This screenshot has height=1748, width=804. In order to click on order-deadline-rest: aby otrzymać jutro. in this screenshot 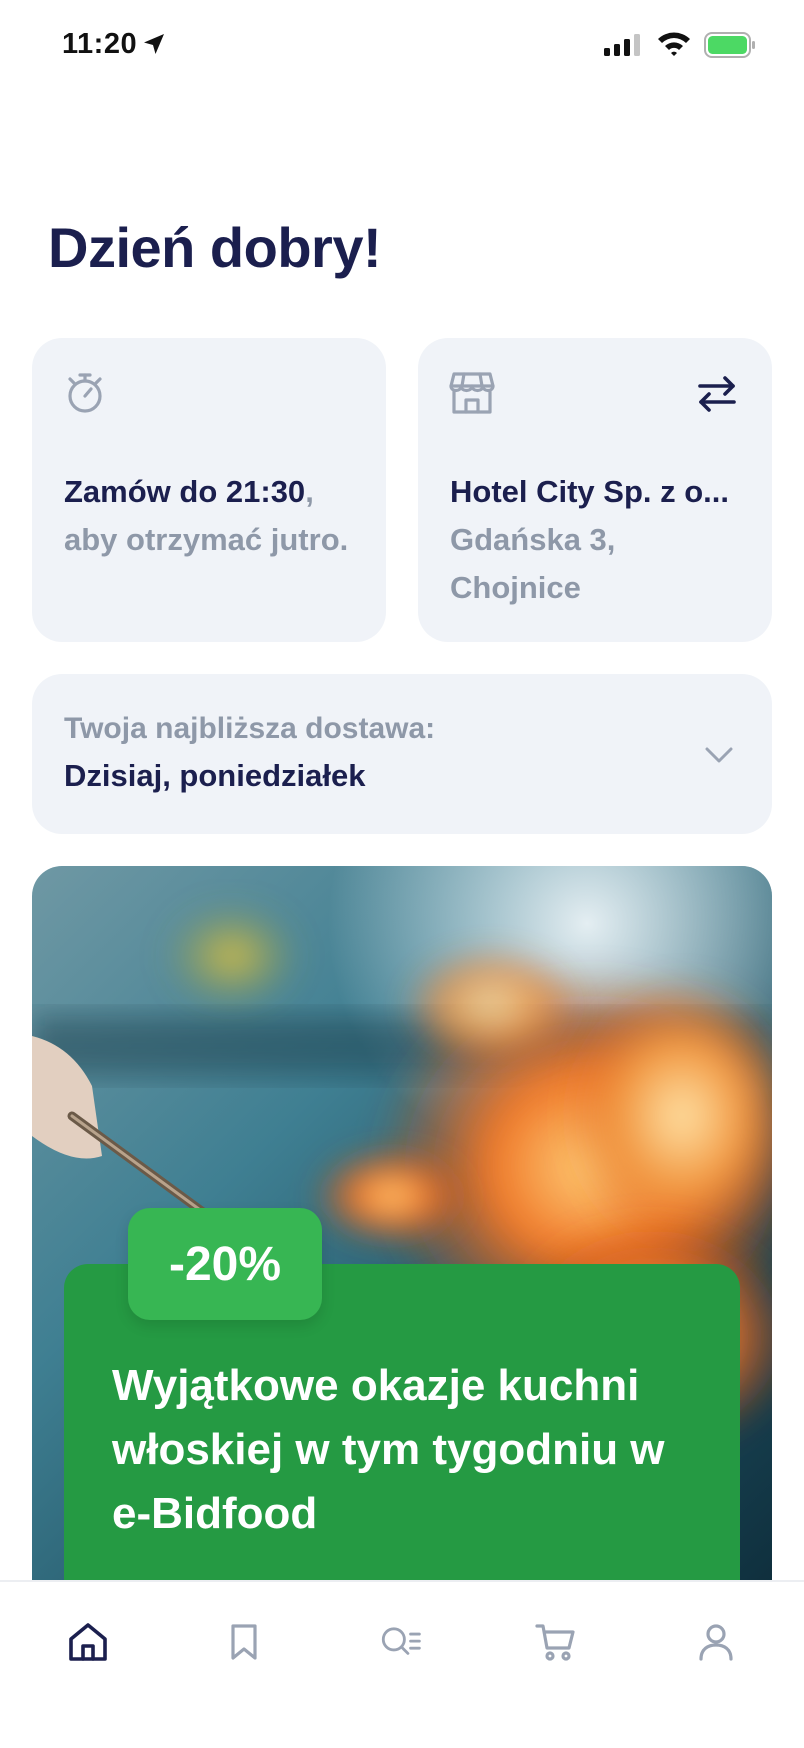, I will do `click(206, 539)`.